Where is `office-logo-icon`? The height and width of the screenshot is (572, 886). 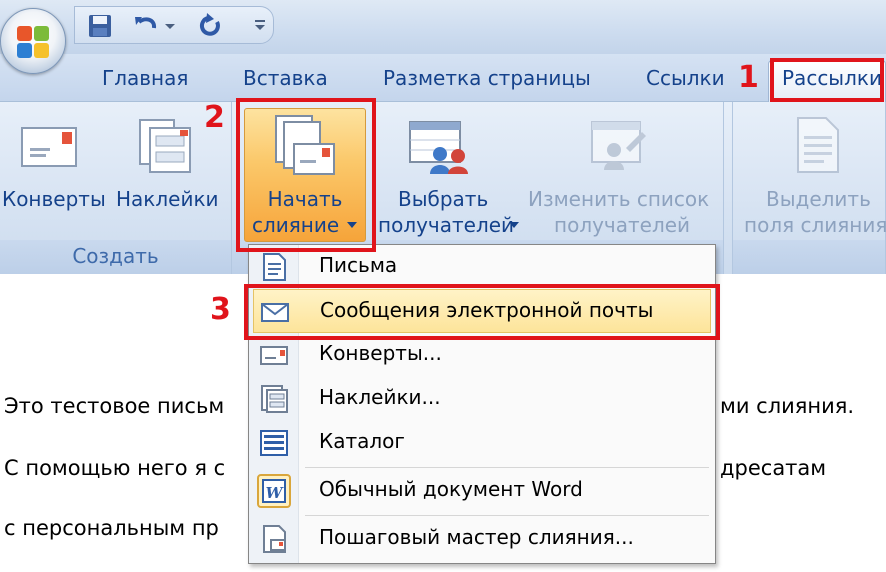
office-logo-icon is located at coordinates (33, 42).